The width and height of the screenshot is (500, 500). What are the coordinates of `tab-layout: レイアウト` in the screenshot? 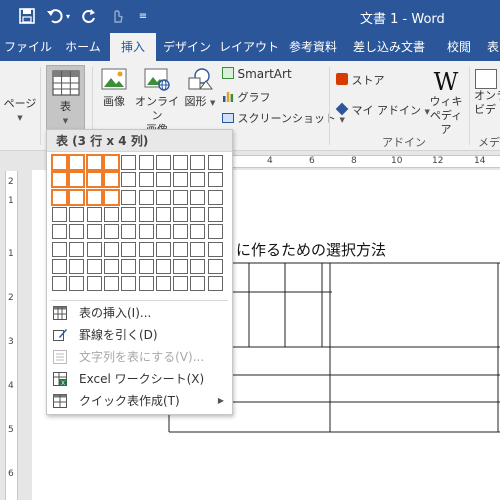 It's located at (249, 47).